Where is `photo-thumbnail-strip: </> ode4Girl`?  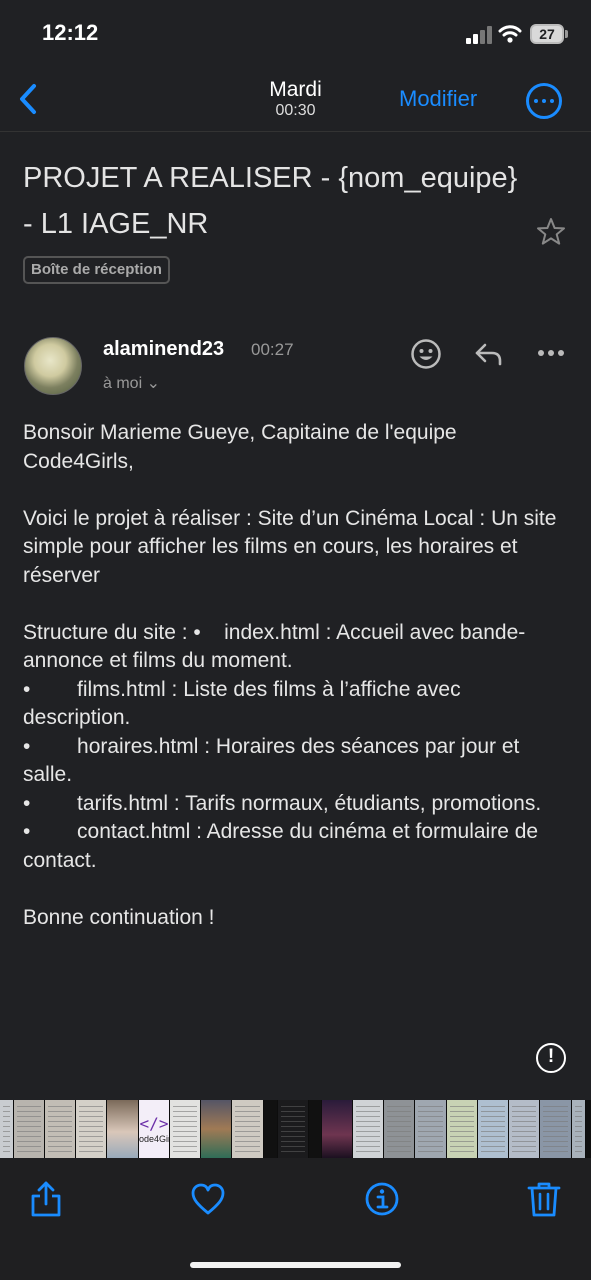 photo-thumbnail-strip: </> ode4Girl is located at coordinates (295, 1129).